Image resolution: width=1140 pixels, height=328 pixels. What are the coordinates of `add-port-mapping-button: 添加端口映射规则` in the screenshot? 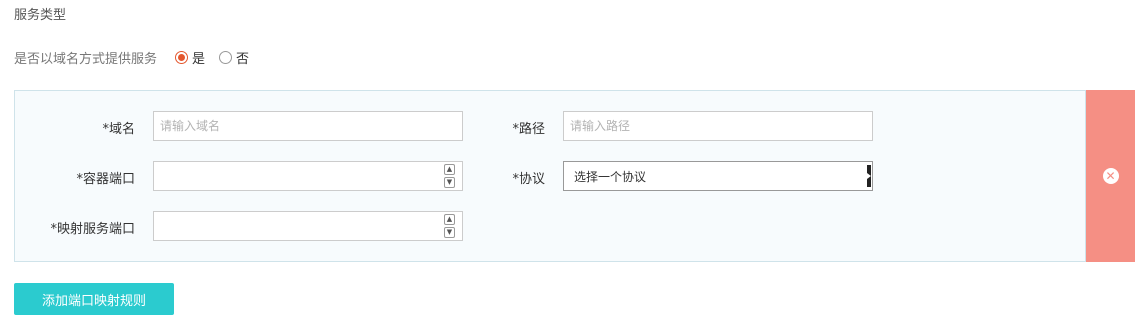 It's located at (94, 299).